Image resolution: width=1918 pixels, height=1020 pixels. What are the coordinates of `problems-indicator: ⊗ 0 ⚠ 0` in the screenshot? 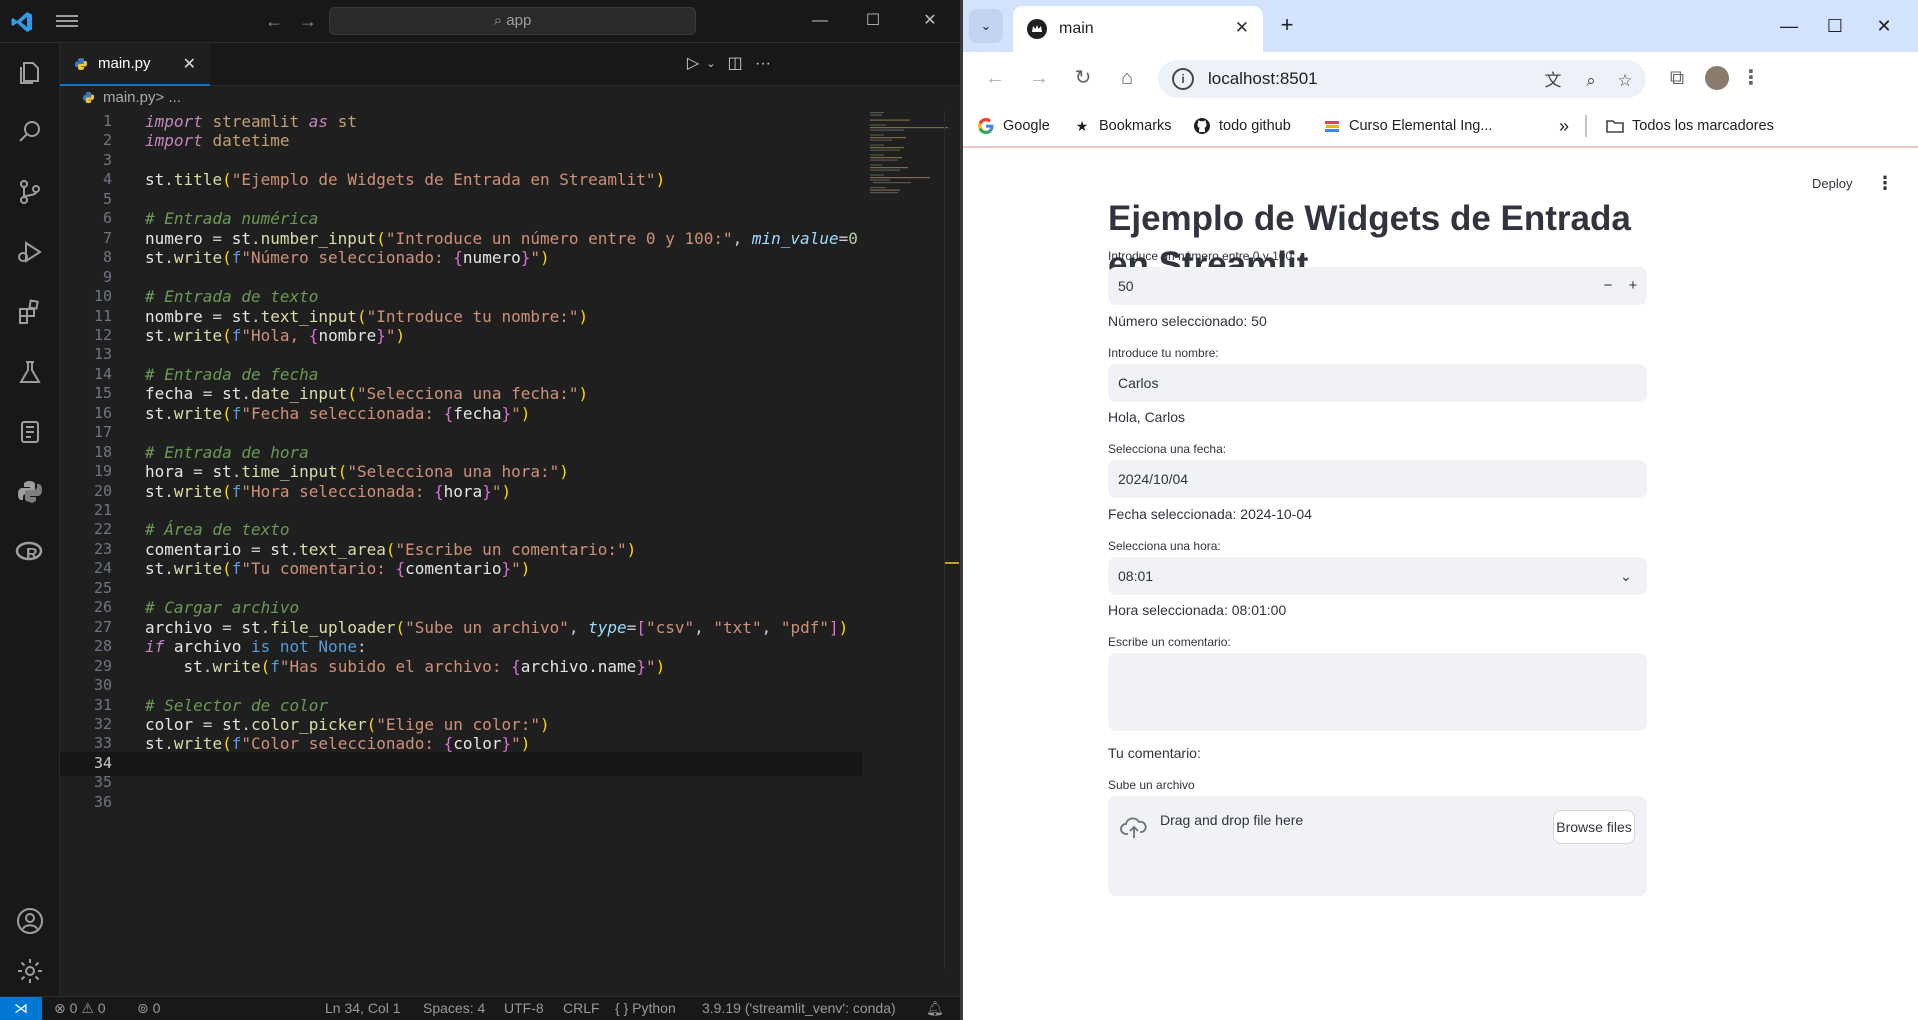 It's located at (80, 1008).